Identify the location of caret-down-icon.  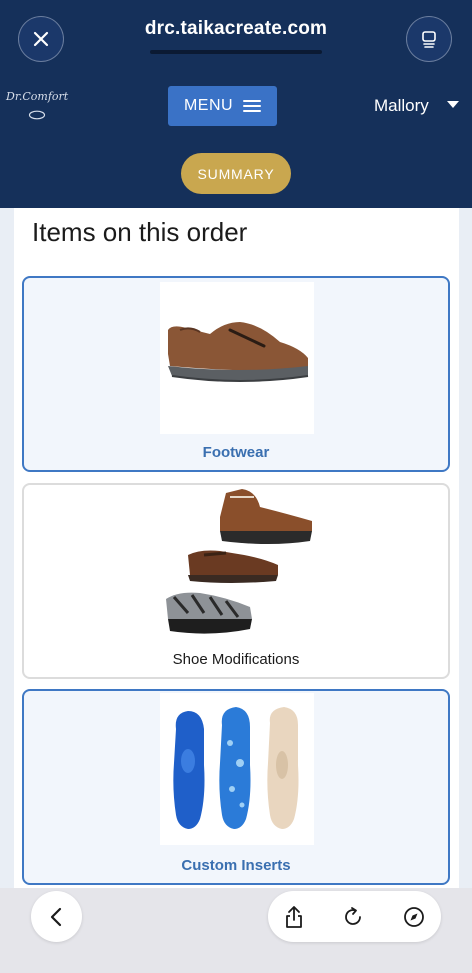
(453, 104).